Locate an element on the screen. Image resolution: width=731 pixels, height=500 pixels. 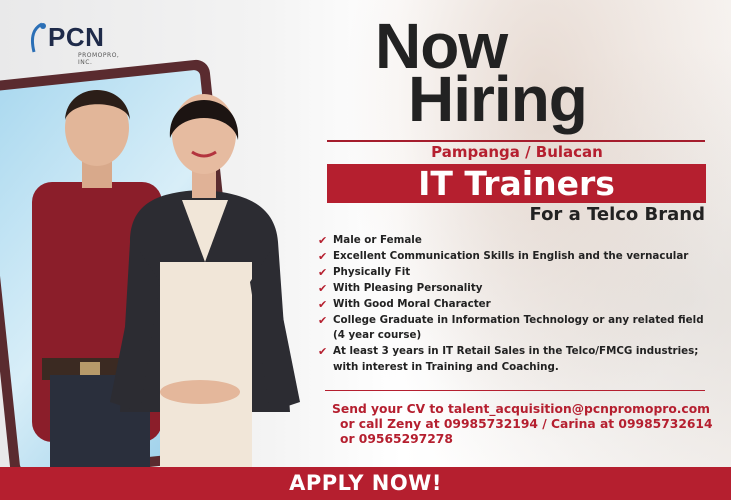
headline-hiring: Hiring is located at coordinates (498, 99).